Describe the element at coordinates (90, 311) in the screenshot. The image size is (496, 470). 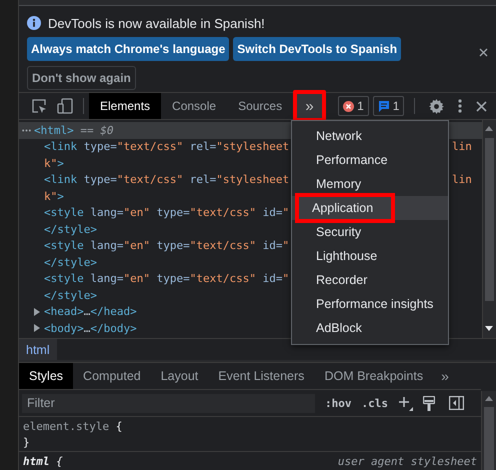
I see `code-line: <head>…</head>` at that location.